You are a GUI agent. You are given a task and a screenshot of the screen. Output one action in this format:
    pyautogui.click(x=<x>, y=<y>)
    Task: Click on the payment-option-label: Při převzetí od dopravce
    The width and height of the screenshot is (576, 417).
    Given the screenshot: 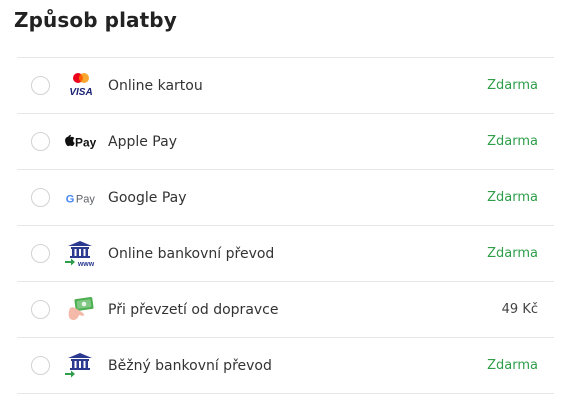 What is the action you would take?
    pyautogui.click(x=193, y=309)
    